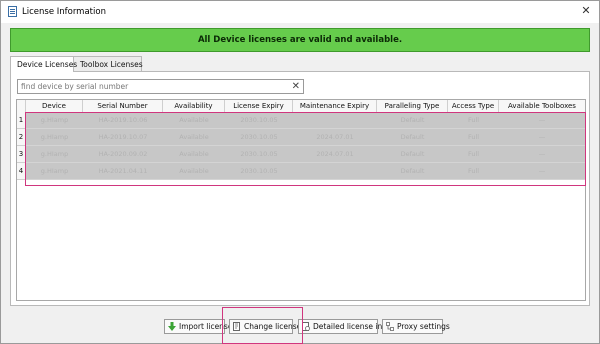 The image size is (600, 344). I want to click on cell-serial-number: HA-2019.10.06, so click(123, 120).